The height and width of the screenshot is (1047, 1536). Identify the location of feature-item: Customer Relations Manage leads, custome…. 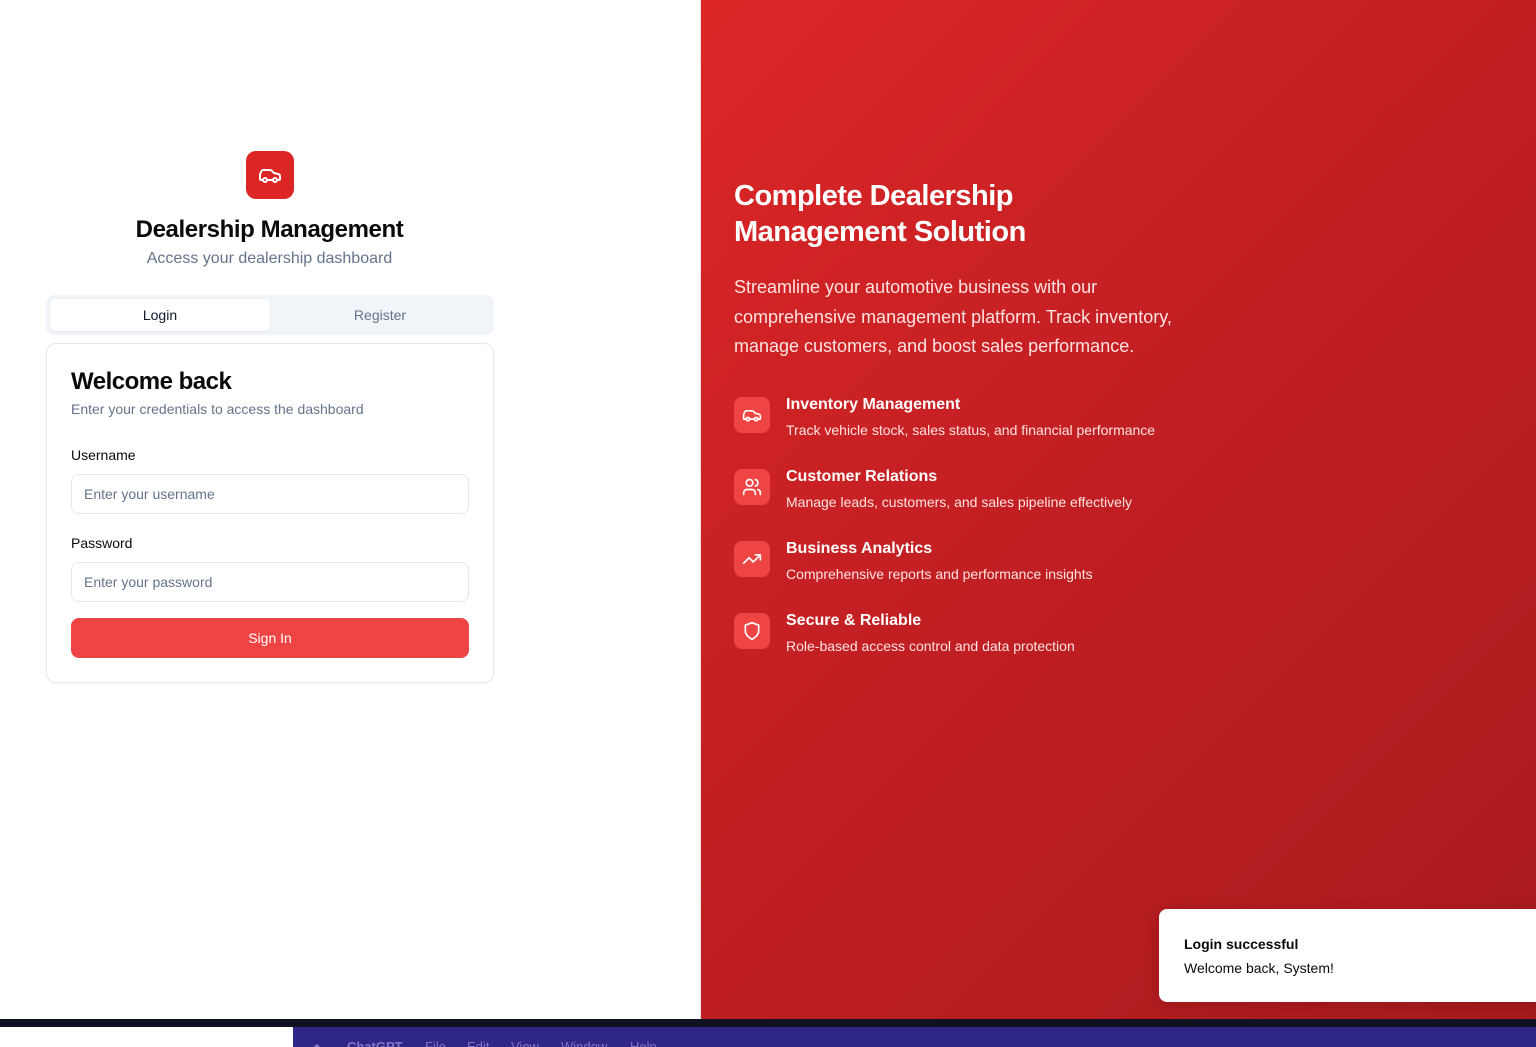
(1084, 498).